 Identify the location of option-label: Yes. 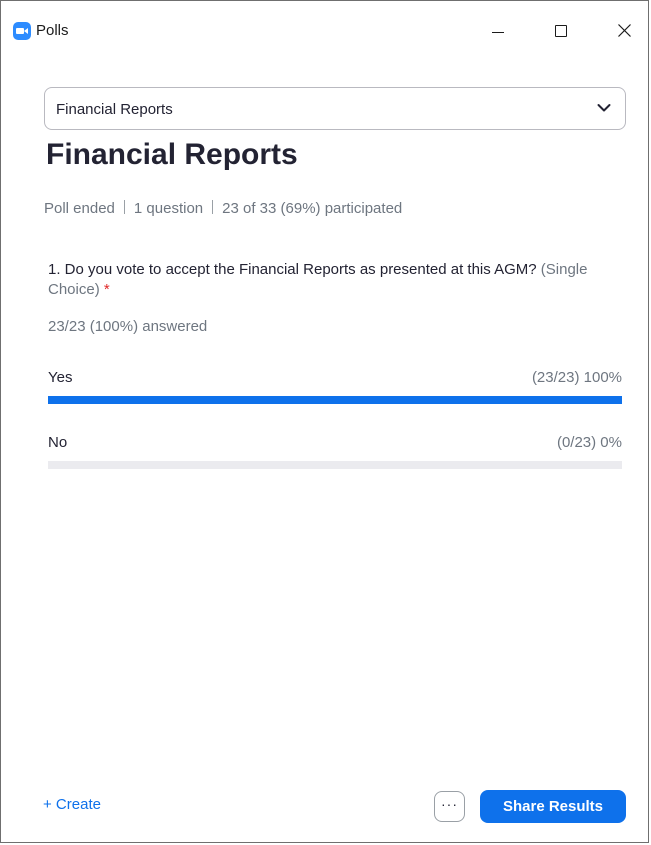
(60, 377).